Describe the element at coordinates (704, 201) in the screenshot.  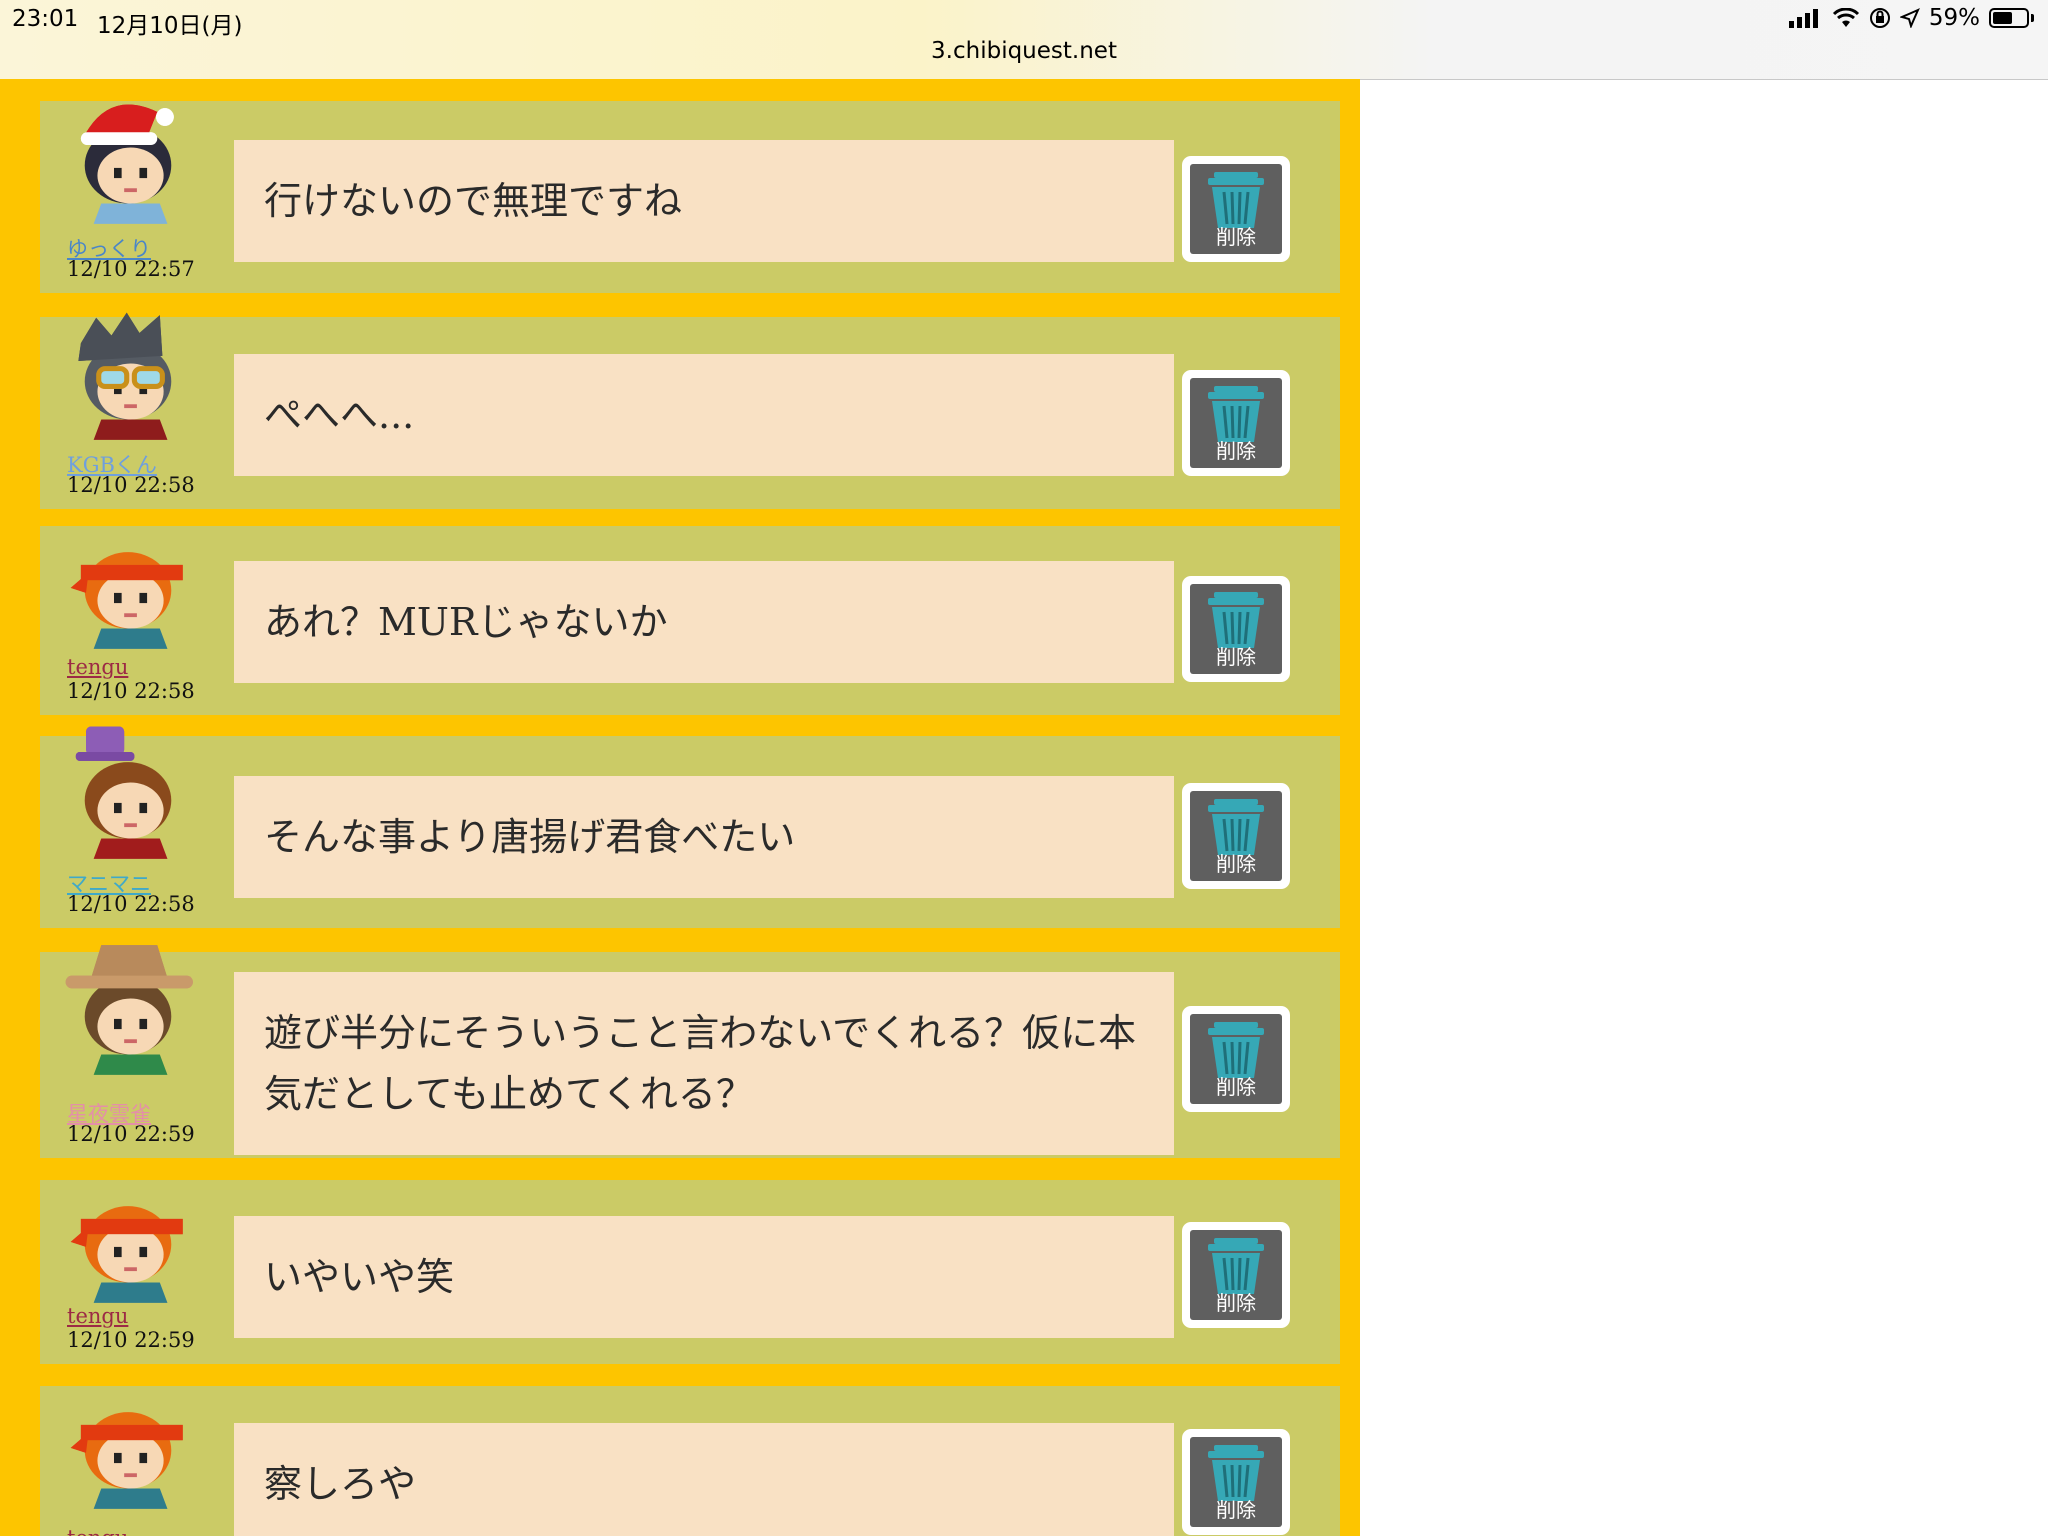
I see `message-bubble: 行けないので無理ですね` at that location.